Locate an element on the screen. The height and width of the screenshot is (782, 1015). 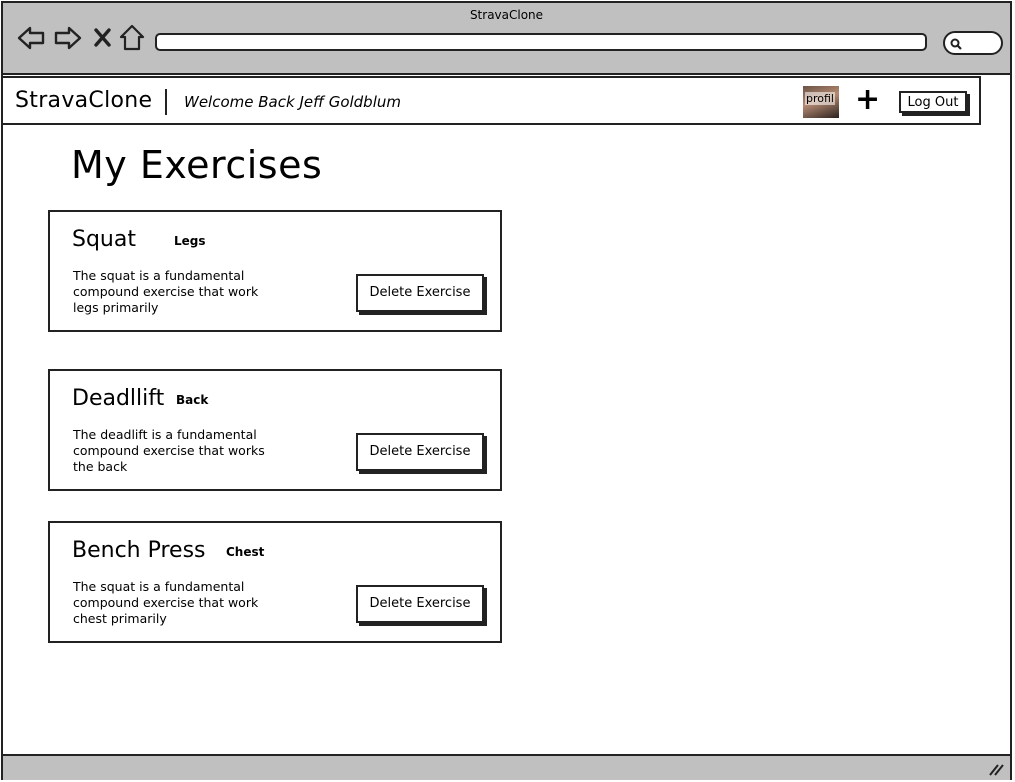
exercise-tag: Back is located at coordinates (192, 400).